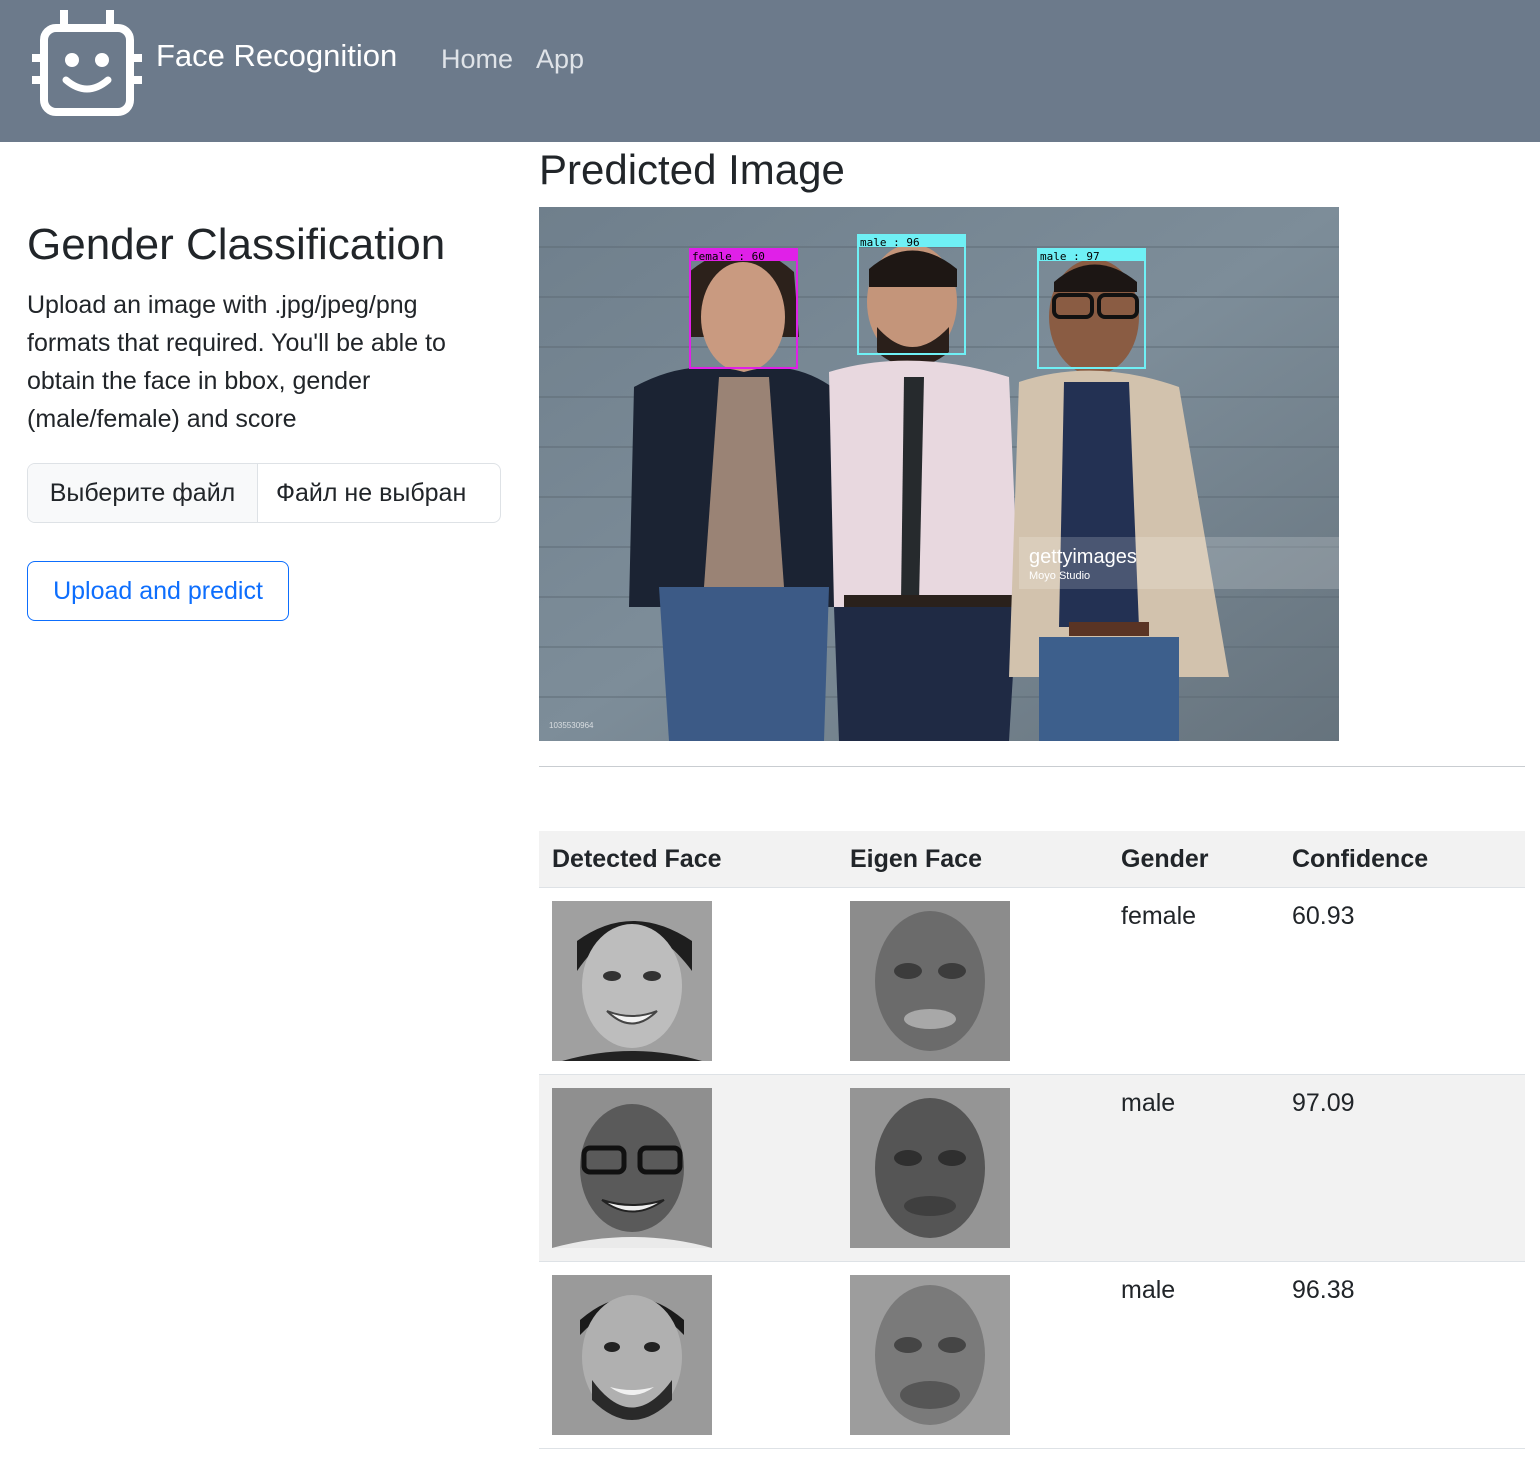 The width and height of the screenshot is (1540, 1464). What do you see at coordinates (1323, 1290) in the screenshot?
I see `confidence-value: 96.38` at bounding box center [1323, 1290].